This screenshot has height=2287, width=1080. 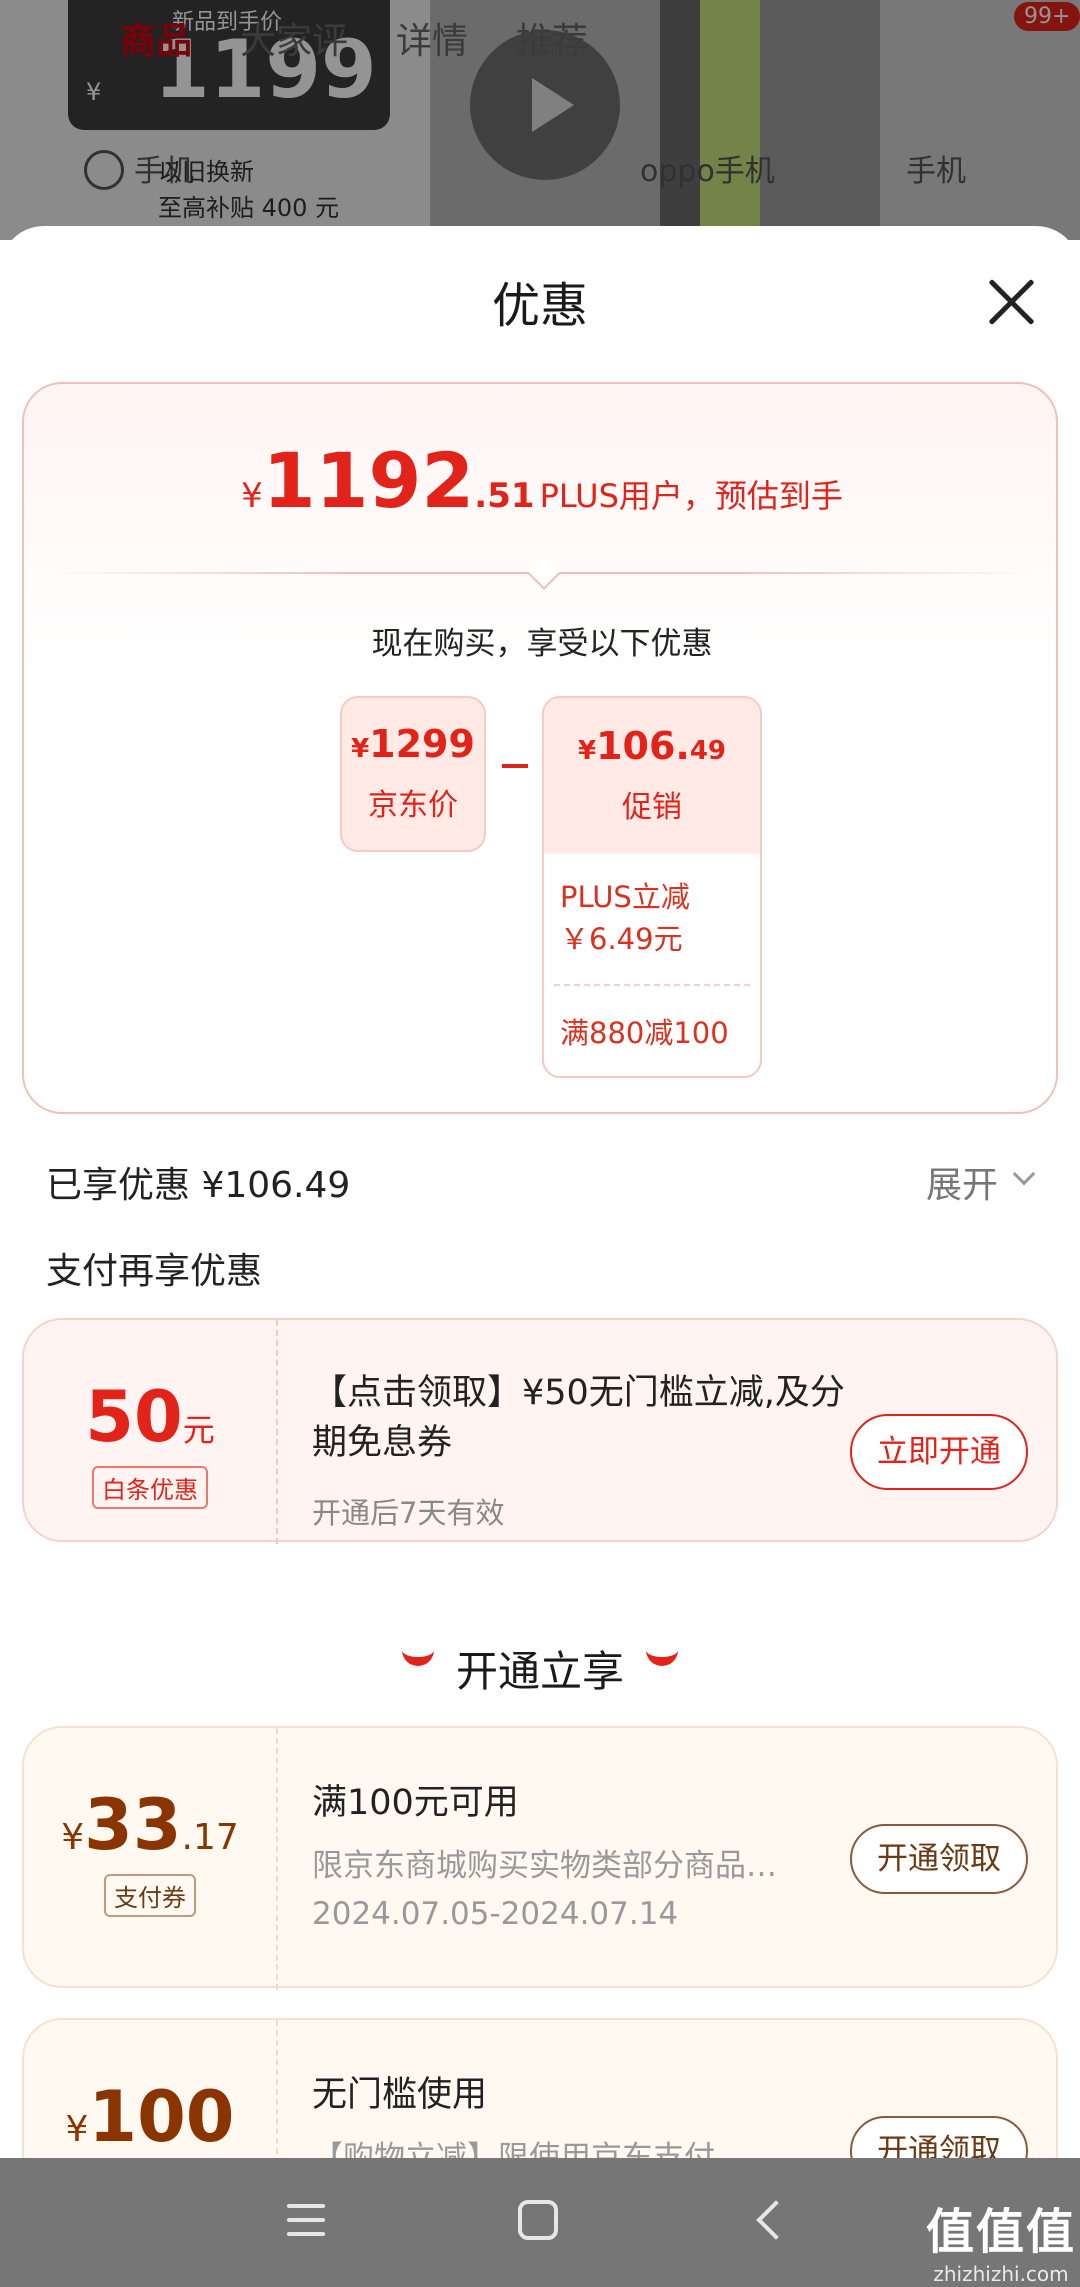 I want to click on coupon-decimal: .17, so click(x=210, y=1837).